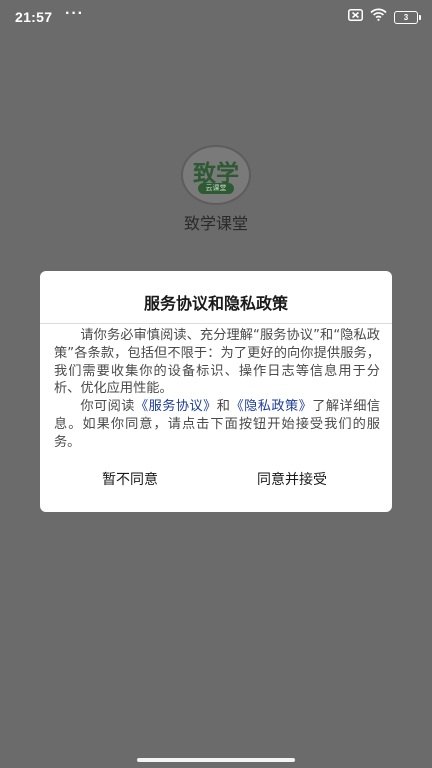 The image size is (432, 768). What do you see at coordinates (34, 17) in the screenshot?
I see `status-time: 21:57` at bounding box center [34, 17].